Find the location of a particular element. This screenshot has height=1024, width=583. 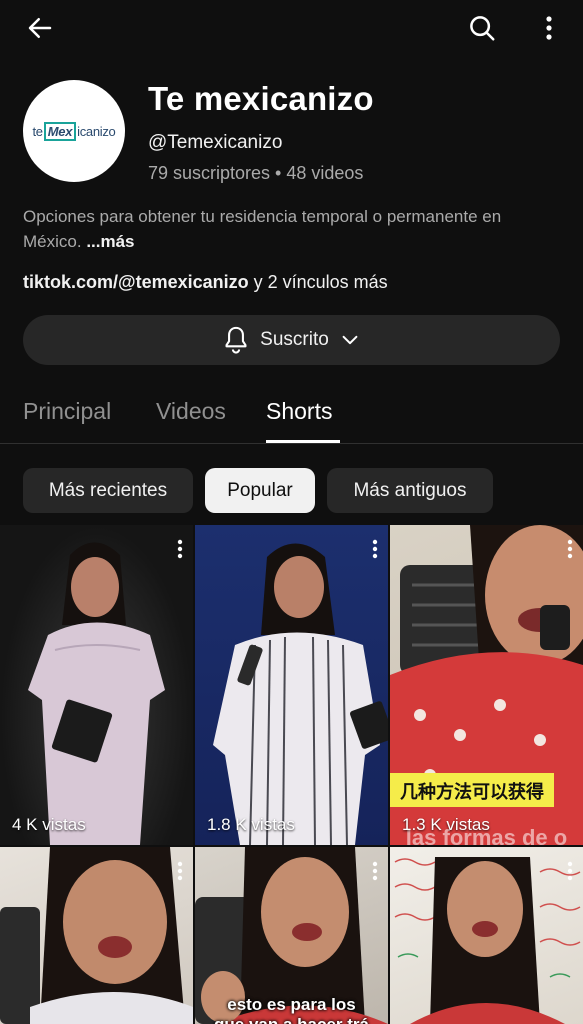

search-icon is located at coordinates (482, 28).